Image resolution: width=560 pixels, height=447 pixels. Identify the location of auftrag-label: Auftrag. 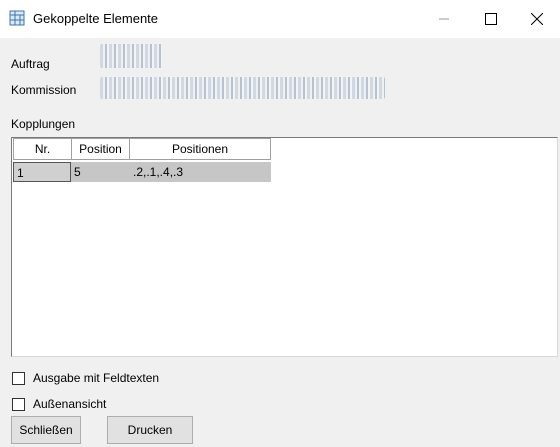
(30, 64).